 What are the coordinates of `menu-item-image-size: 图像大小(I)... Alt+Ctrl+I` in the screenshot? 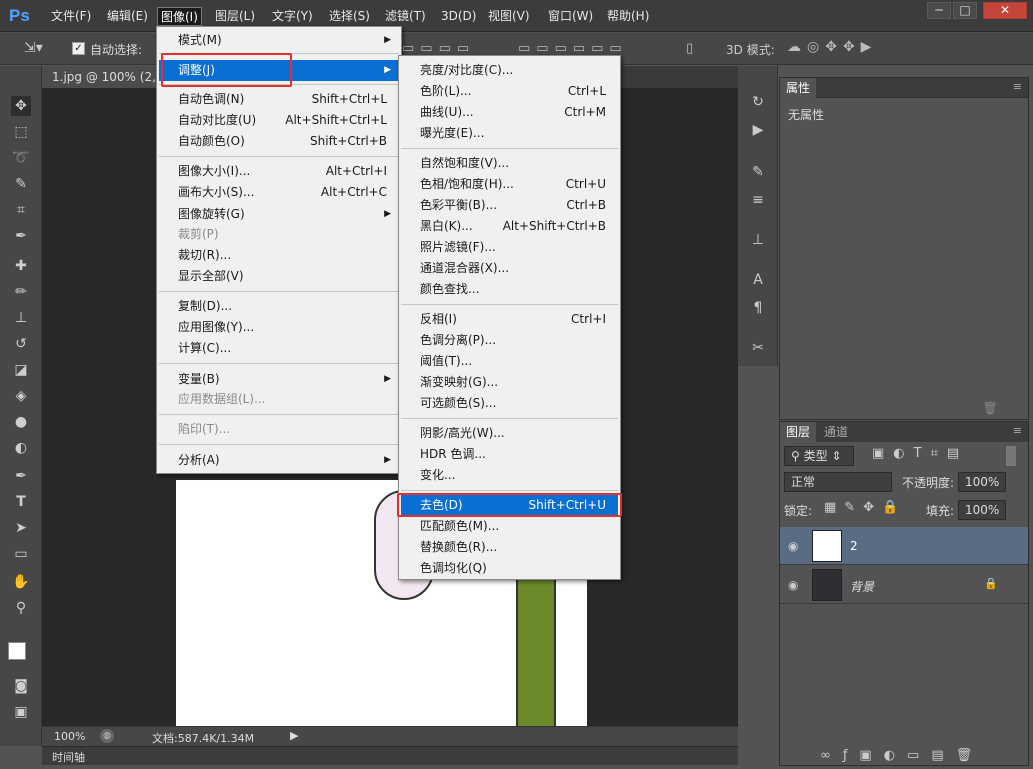 It's located at (279, 171).